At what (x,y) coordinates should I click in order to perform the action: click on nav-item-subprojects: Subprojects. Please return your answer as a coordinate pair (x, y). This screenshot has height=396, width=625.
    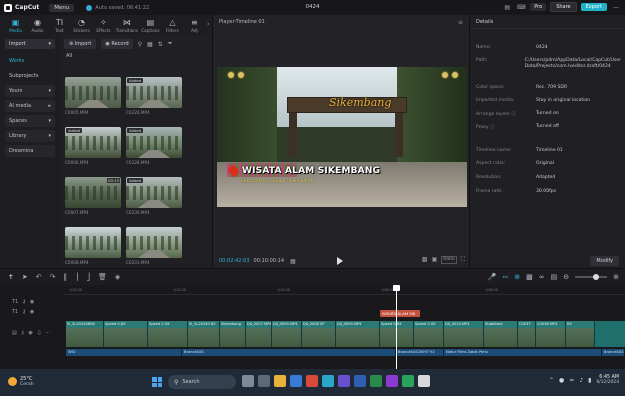
    Looking at the image, I should click on (30, 76).